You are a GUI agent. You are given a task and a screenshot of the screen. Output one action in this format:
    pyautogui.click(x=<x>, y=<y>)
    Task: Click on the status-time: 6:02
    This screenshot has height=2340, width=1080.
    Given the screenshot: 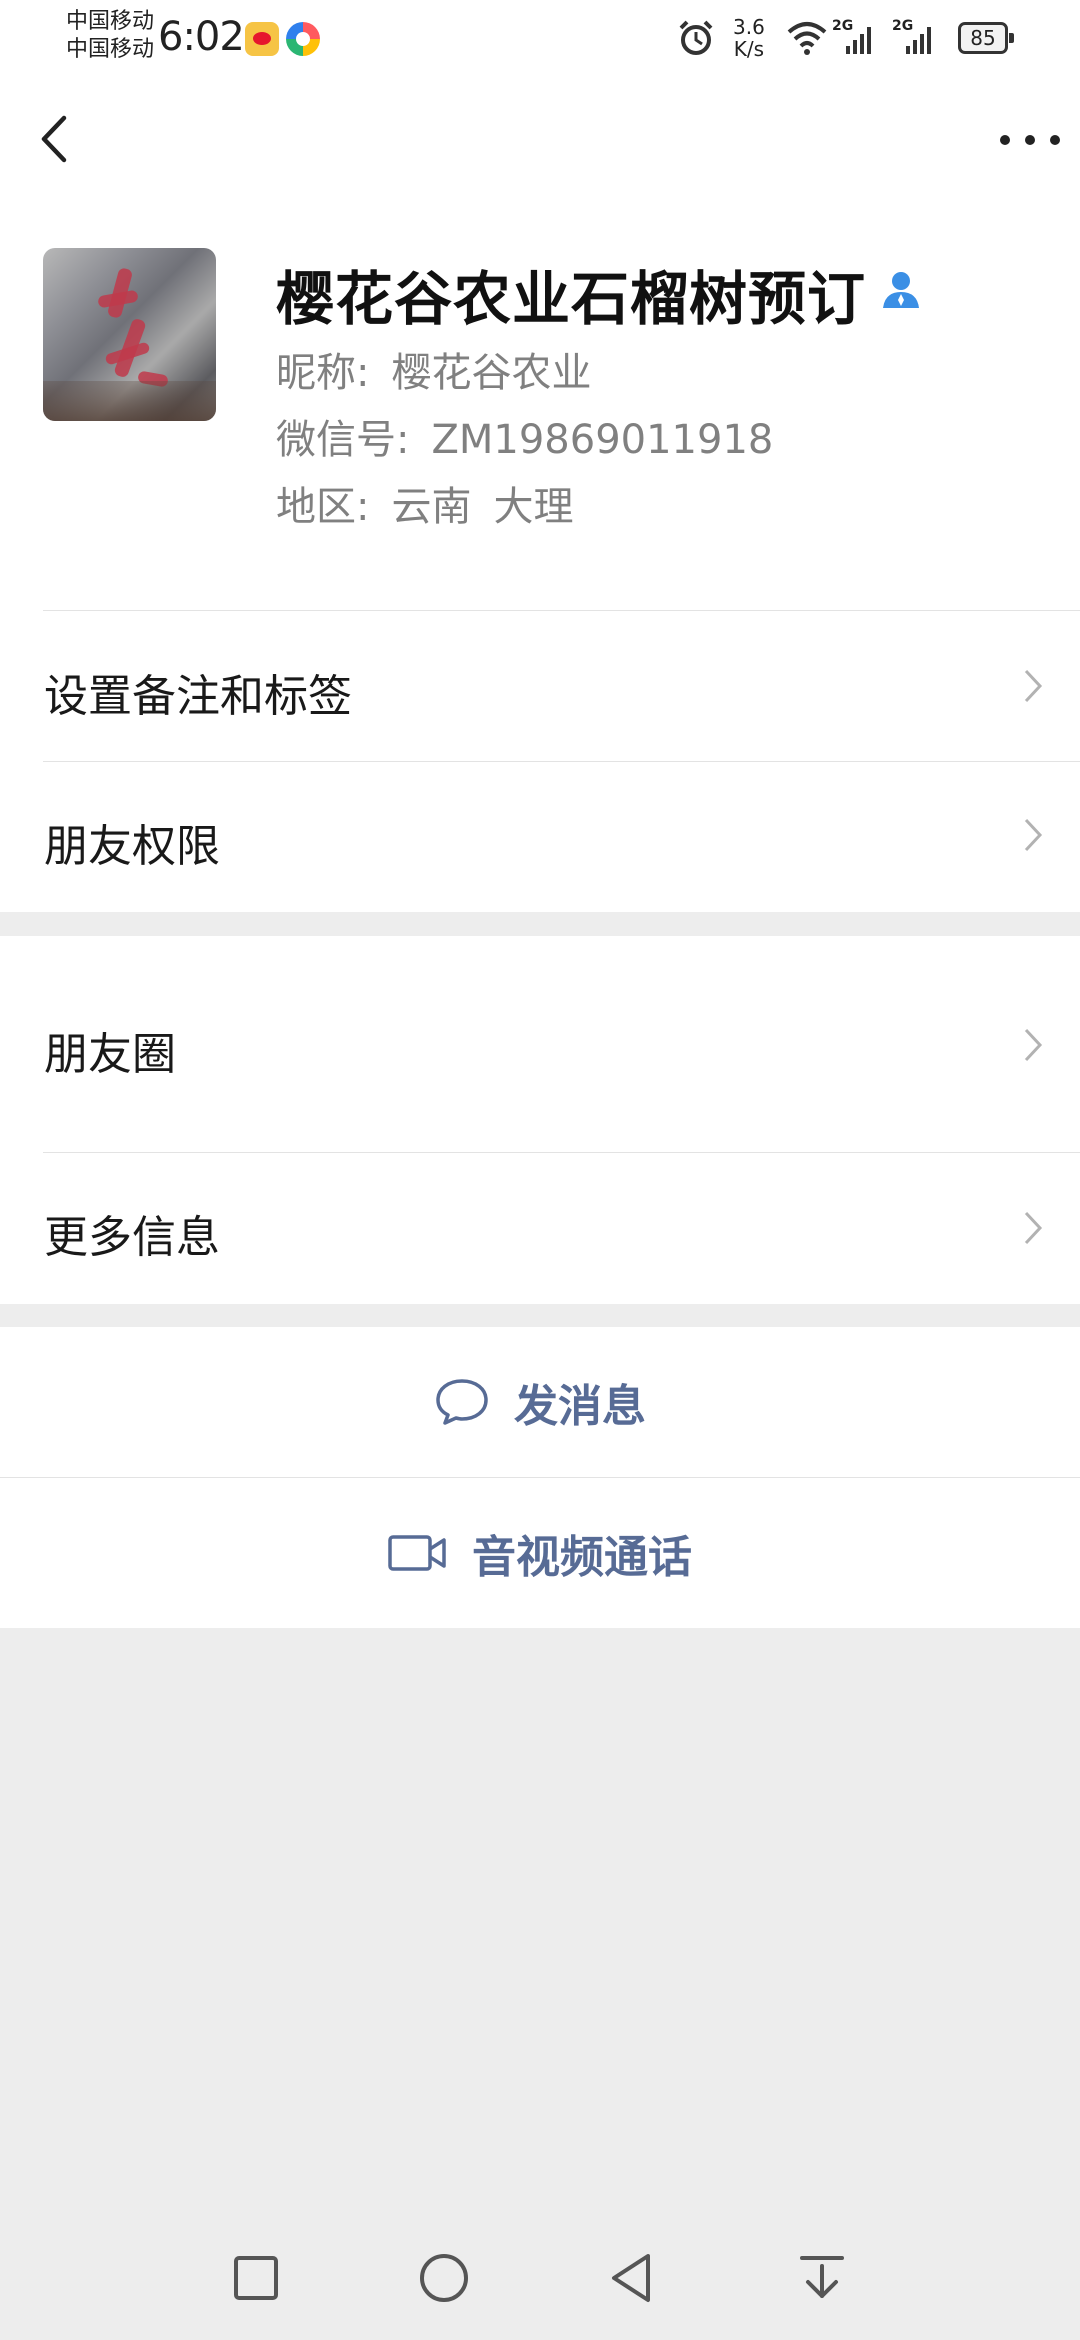 What is the action you would take?
    pyautogui.click(x=201, y=37)
    